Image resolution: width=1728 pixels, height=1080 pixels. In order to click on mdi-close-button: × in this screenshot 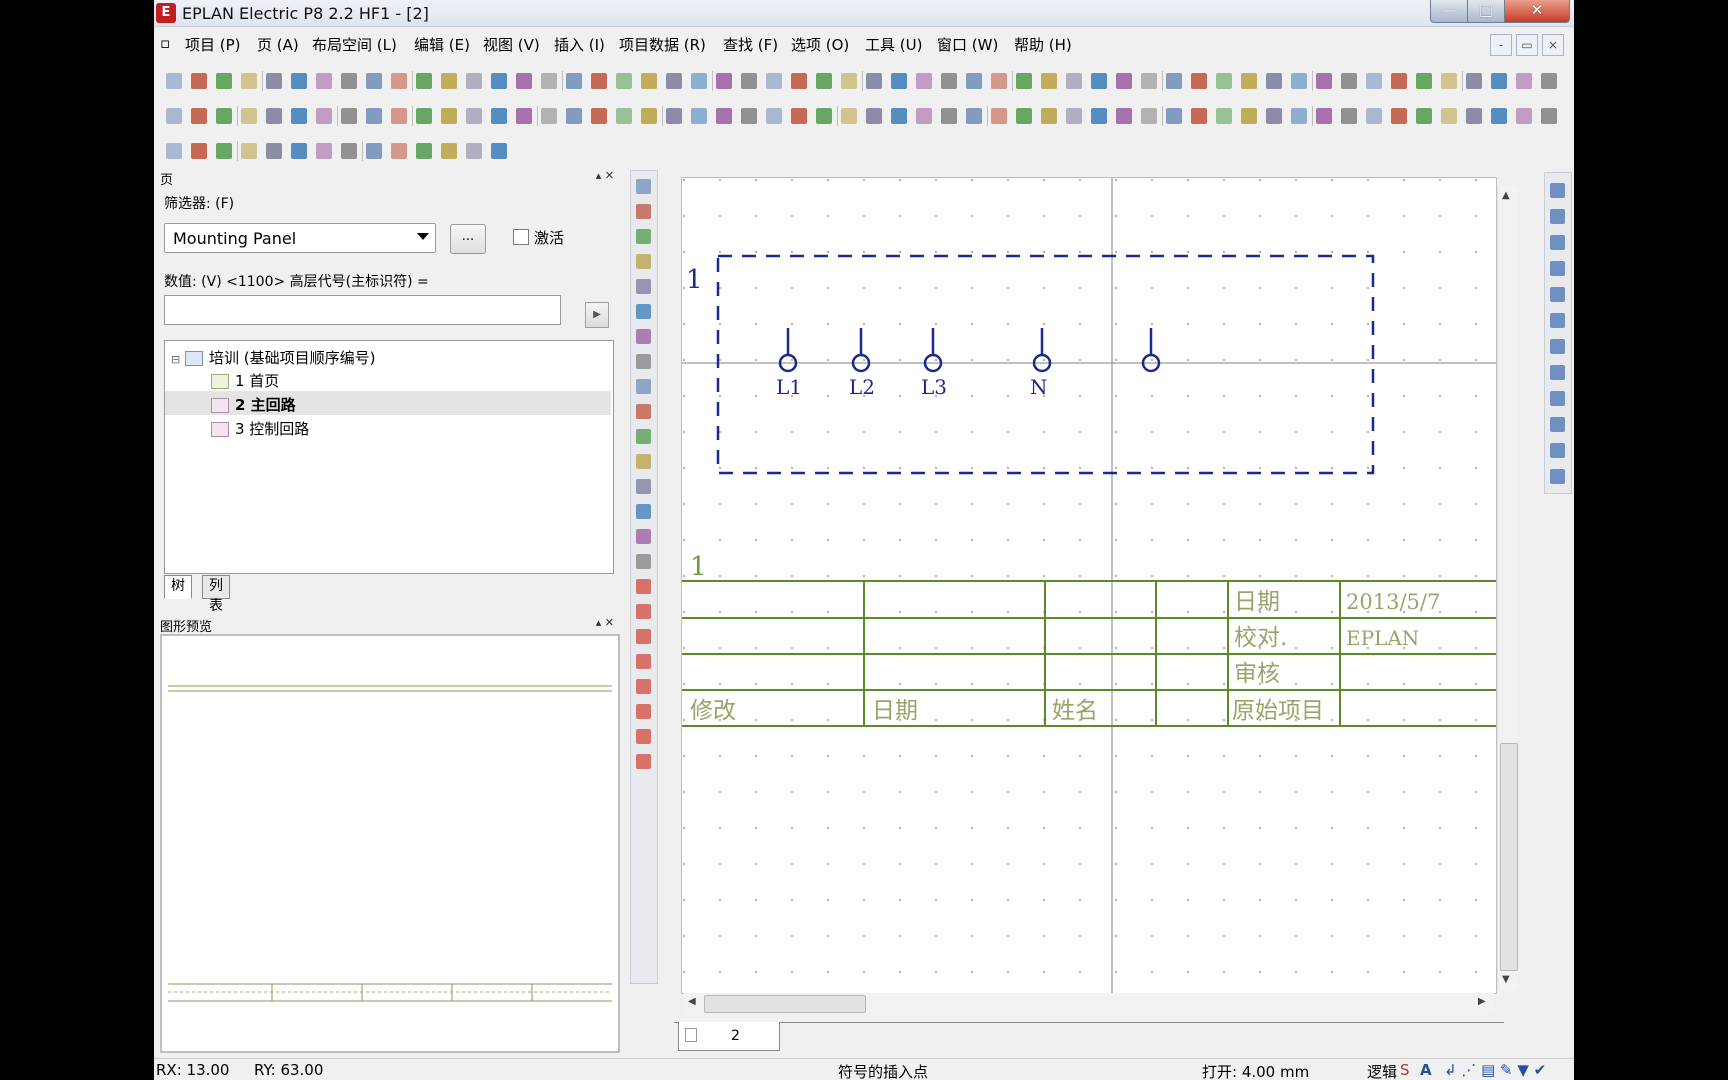, I will do `click(1553, 45)`.